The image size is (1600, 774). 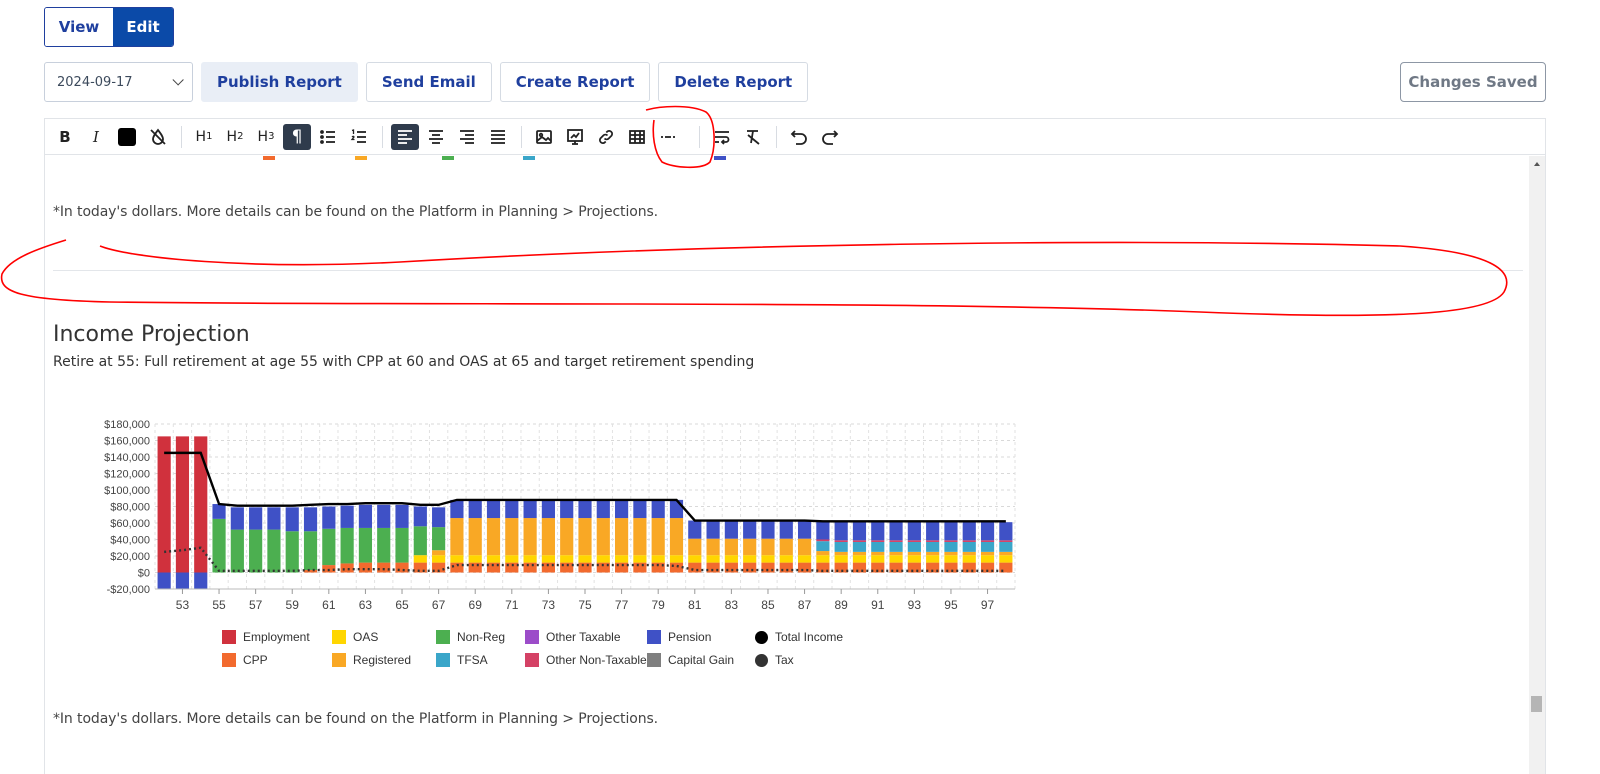 I want to click on insert-image-button, so click(x=544, y=137).